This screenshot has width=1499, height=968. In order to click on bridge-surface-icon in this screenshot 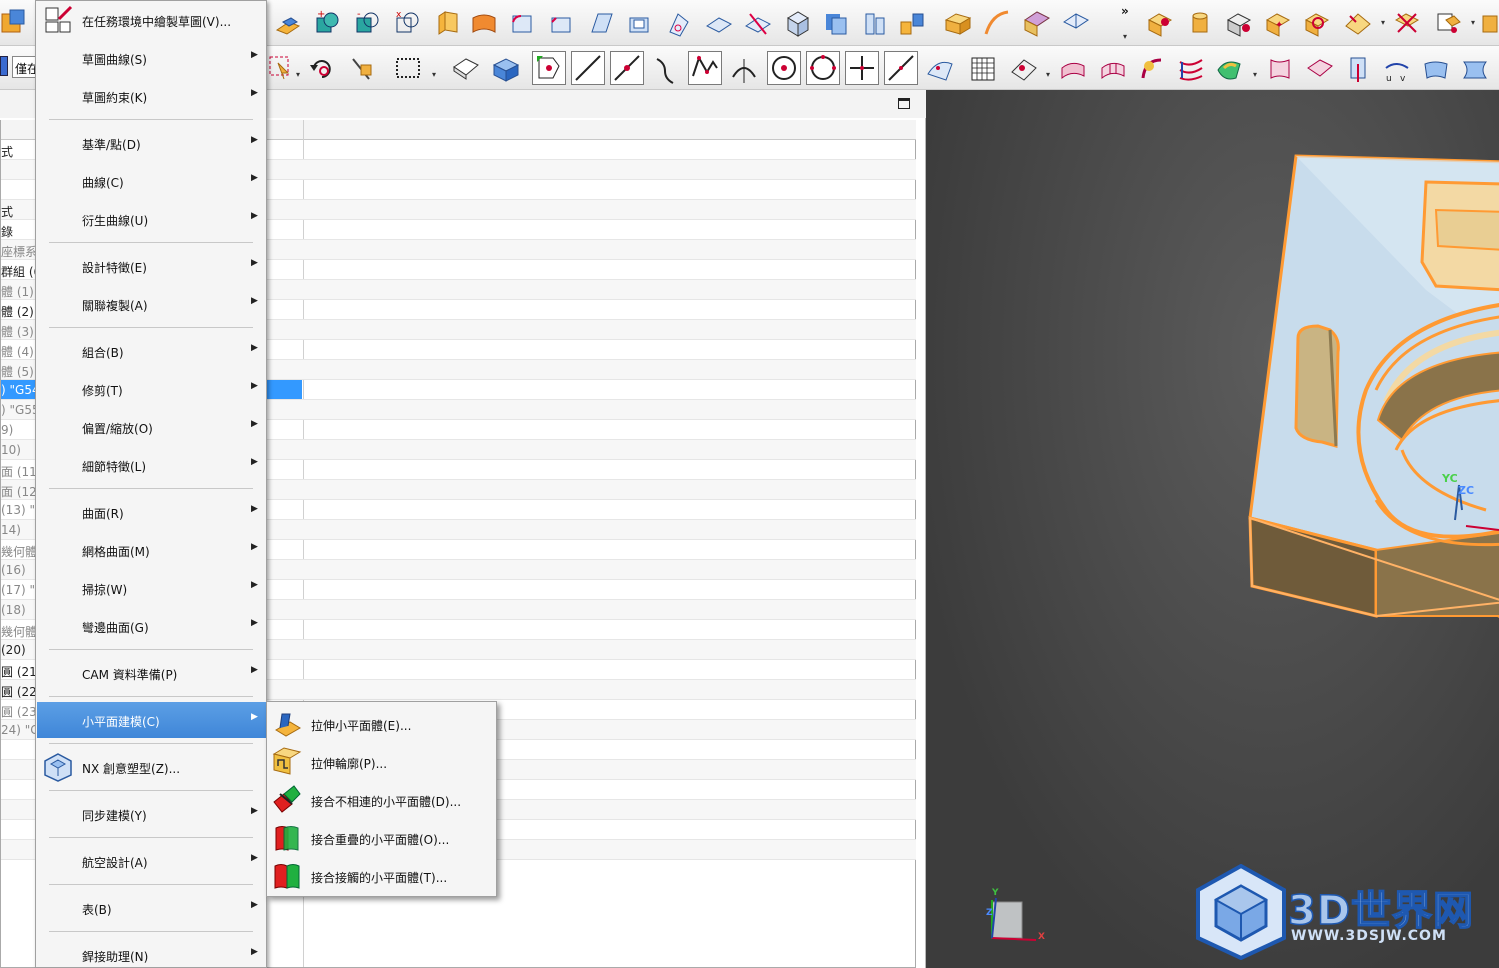, I will do `click(1319, 69)`.